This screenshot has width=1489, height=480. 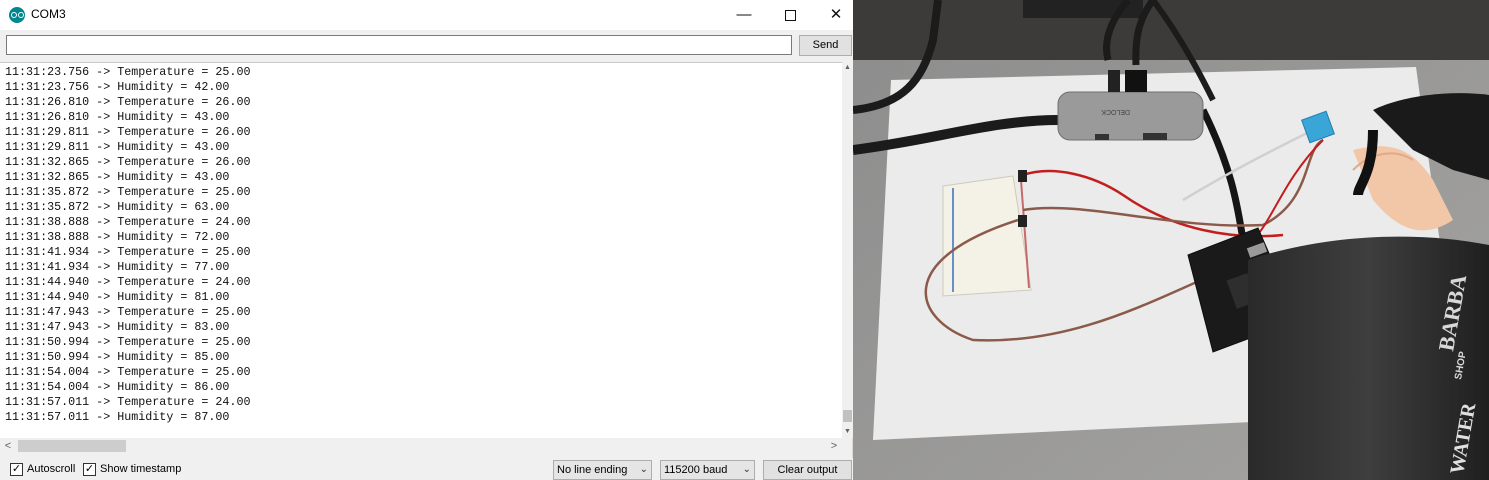 What do you see at coordinates (128, 372) in the screenshot?
I see `serial-line: 11:31:54.004 -> Temperature = 25.00` at bounding box center [128, 372].